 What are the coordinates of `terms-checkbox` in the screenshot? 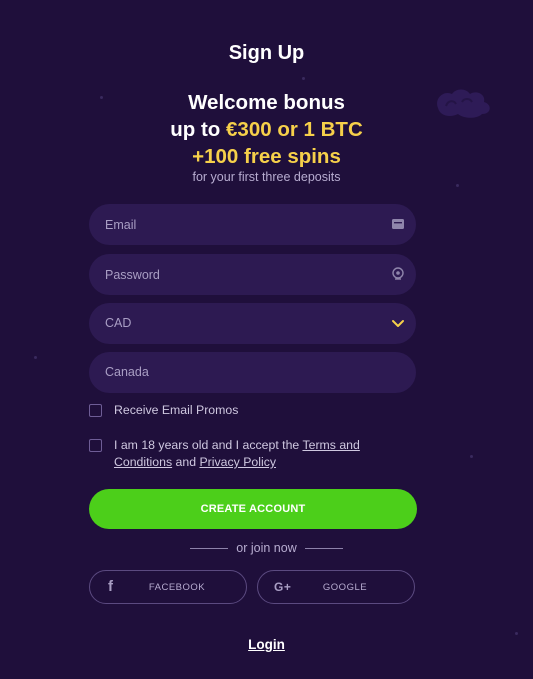 It's located at (95, 445).